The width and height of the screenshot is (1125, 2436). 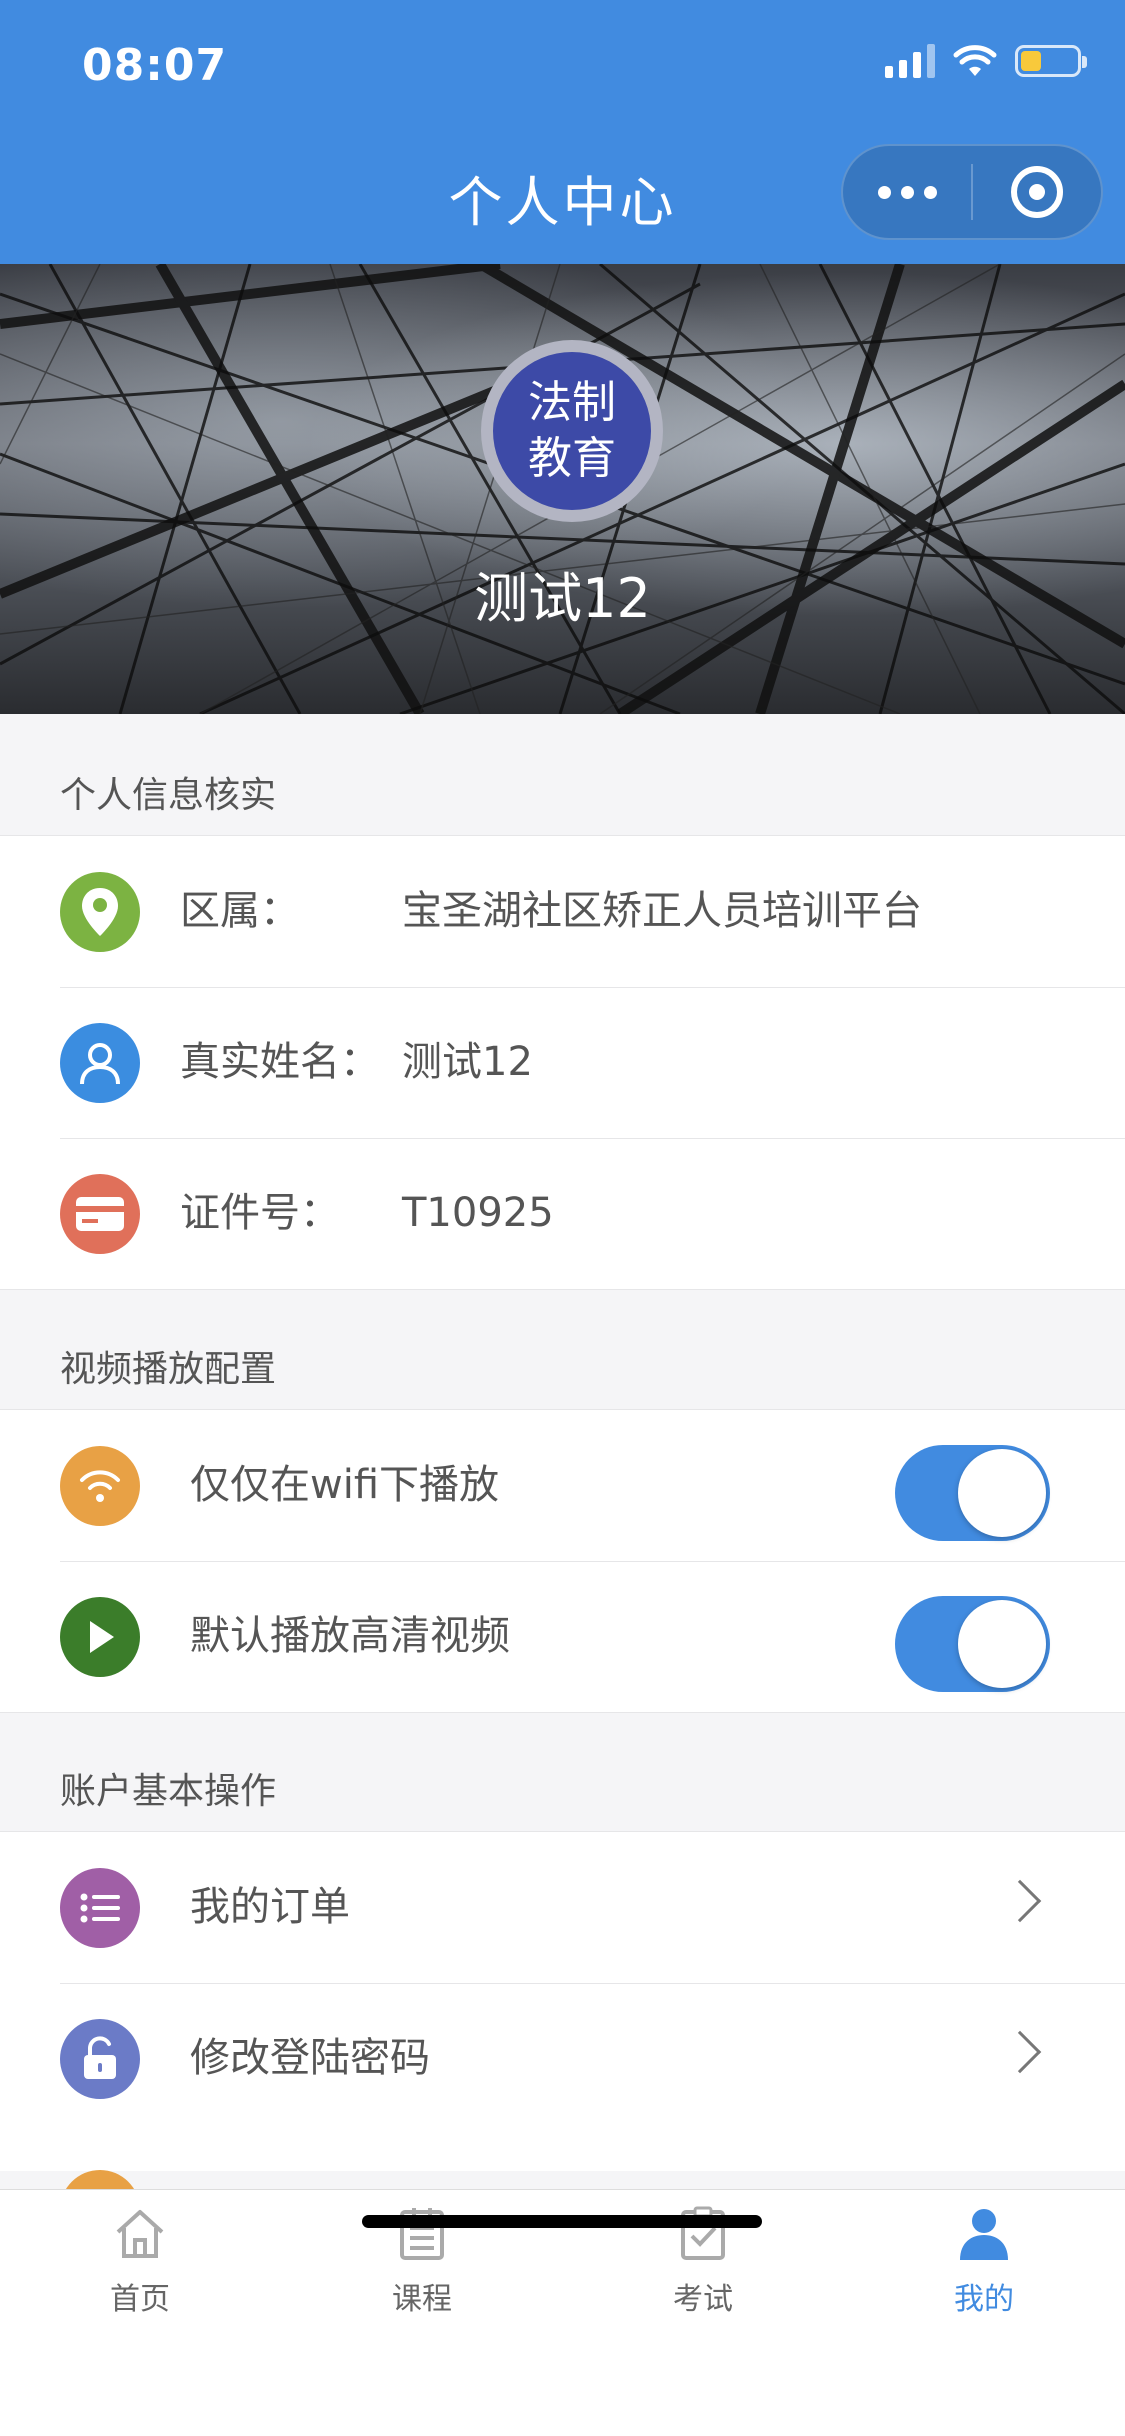 I want to click on info-row-idnumber: 证件号： T10925, so click(x=562, y=1213).